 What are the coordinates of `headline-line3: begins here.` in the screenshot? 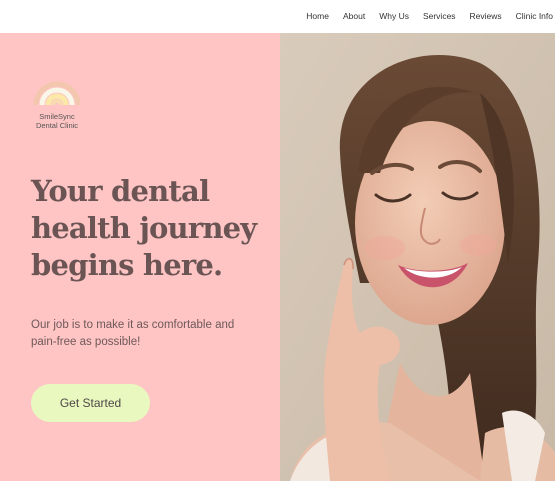 It's located at (127, 265).